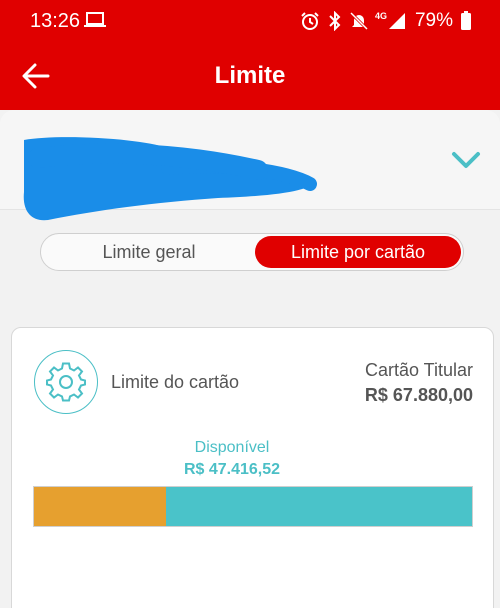 This screenshot has width=500, height=608. What do you see at coordinates (433, 20) in the screenshot?
I see `battery-percentage: 79%` at bounding box center [433, 20].